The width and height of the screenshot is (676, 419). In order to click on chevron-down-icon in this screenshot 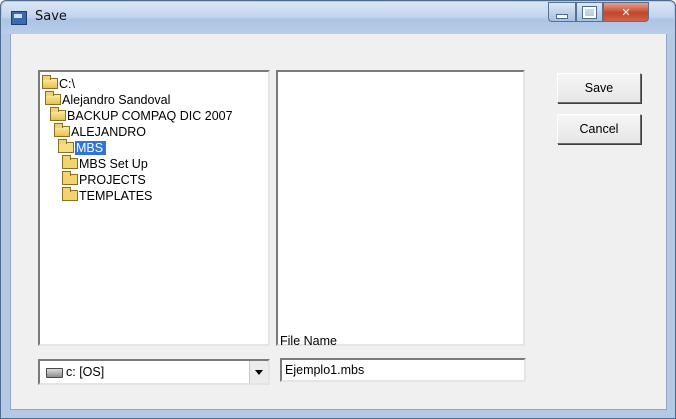, I will do `click(259, 372)`.